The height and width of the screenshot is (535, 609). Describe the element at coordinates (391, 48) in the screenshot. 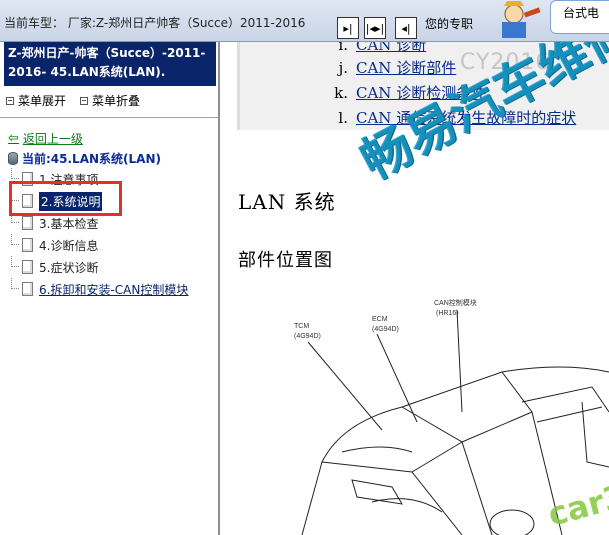

I see `list-link: CAN 诊断` at that location.